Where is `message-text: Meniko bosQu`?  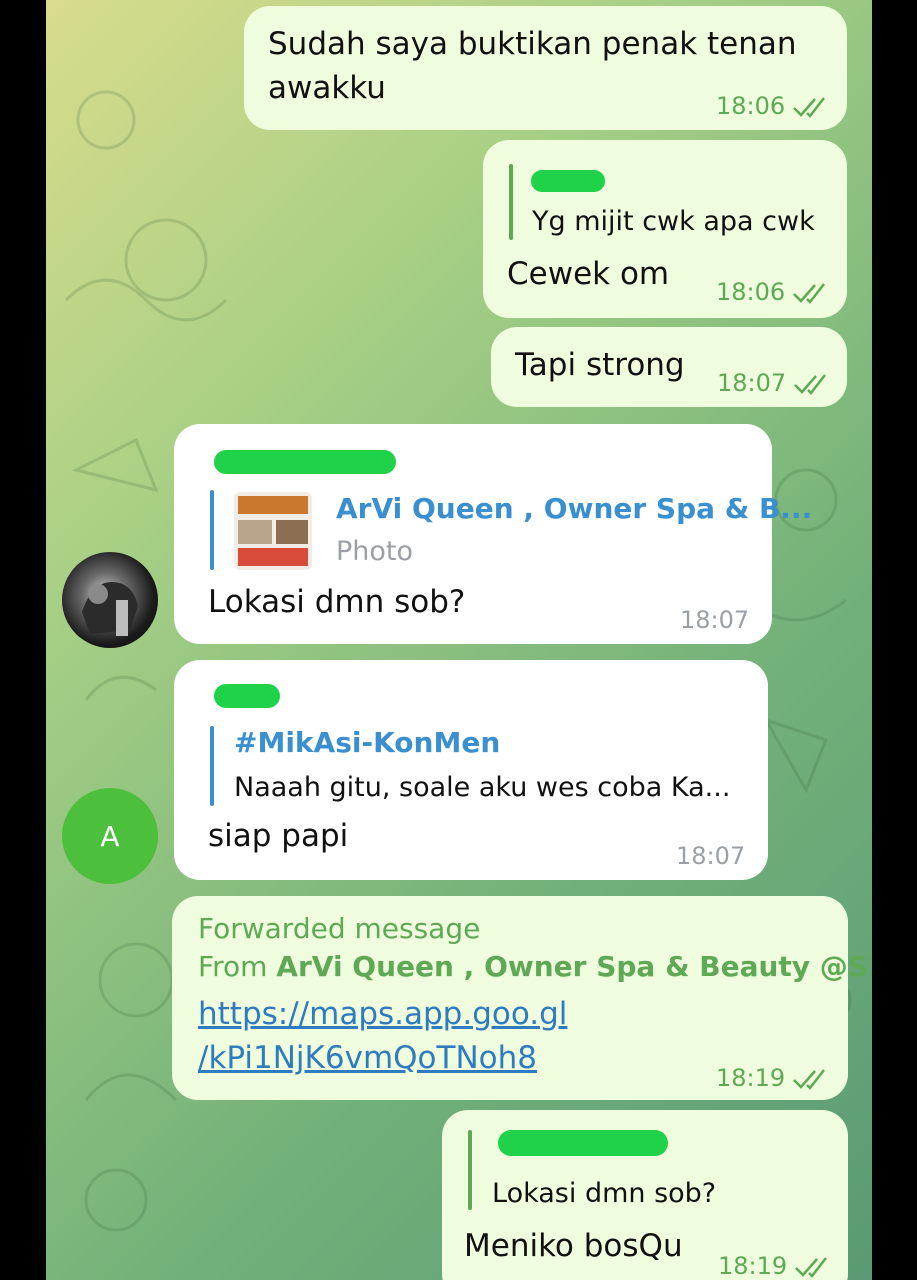 message-text: Meniko bosQu is located at coordinates (573, 1246).